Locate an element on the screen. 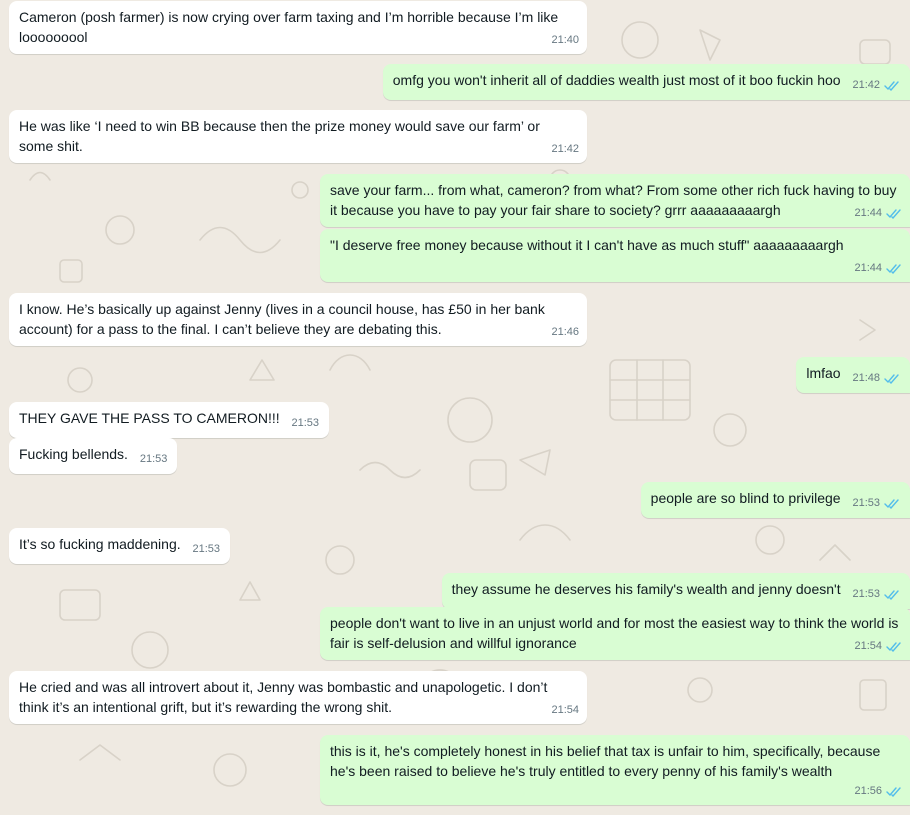  message-meta: 21:56 is located at coordinates (878, 792).